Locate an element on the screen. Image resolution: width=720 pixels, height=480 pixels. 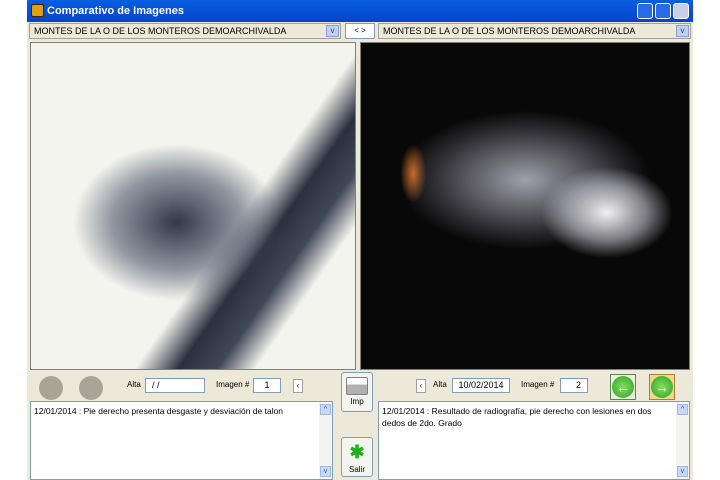
right-imagen-label: Imagen # is located at coordinates (538, 384).